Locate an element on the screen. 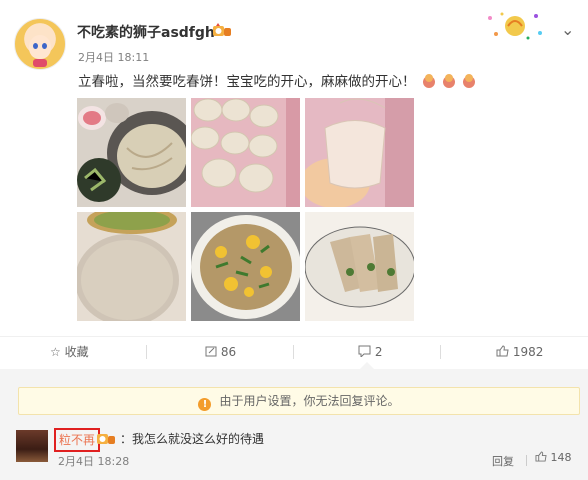 The height and width of the screenshot is (480, 588). reply-restriction-notice: ! 由于用户设置，你无法回复评论。 is located at coordinates (299, 401).